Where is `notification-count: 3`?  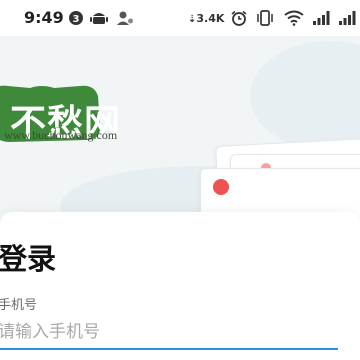 notification-count: 3 is located at coordinates (76, 19).